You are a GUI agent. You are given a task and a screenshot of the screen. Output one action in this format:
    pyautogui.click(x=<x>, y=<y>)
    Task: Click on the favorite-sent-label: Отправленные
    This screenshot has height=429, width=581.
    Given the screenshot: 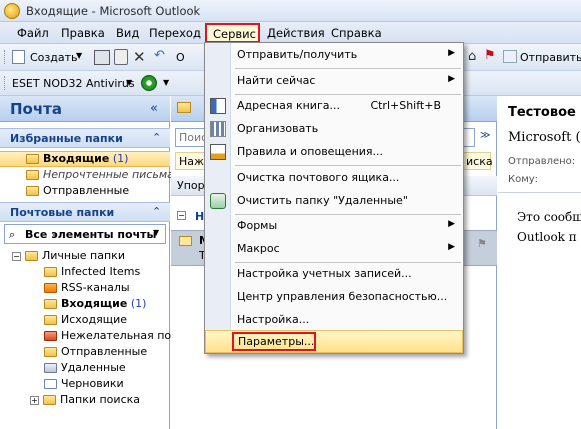 What is the action you would take?
    pyautogui.click(x=86, y=190)
    